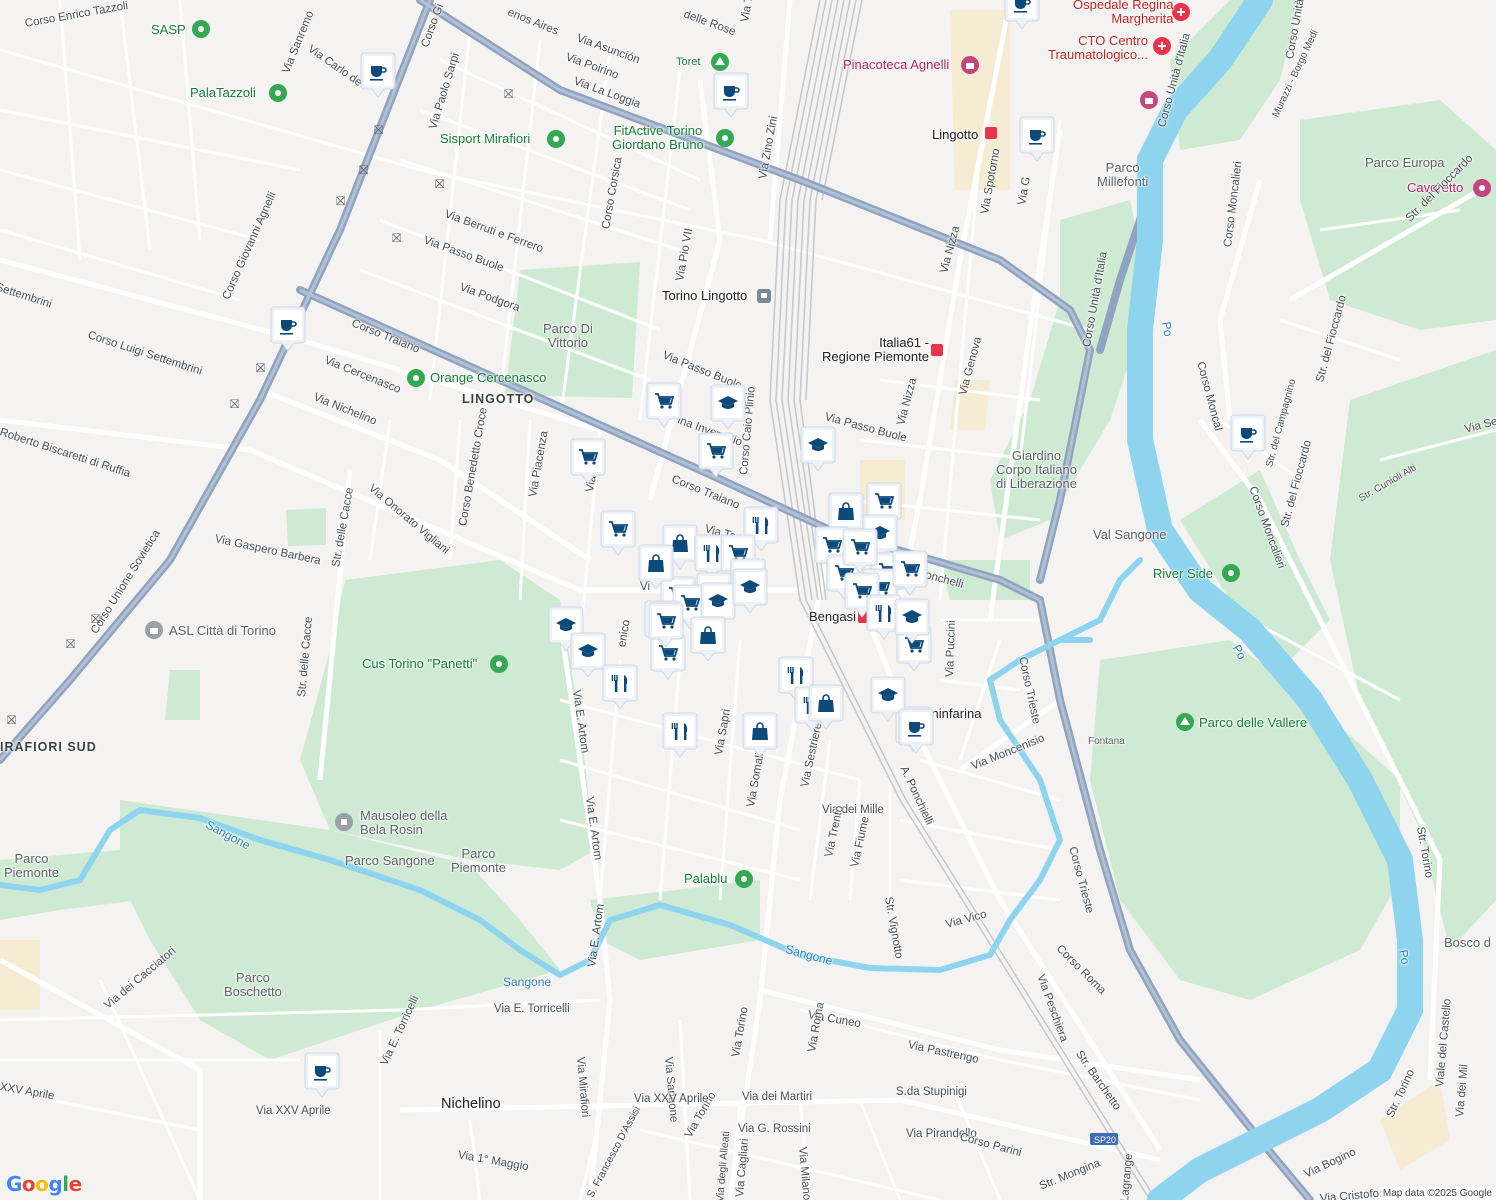  I want to click on landmark-poi-icon, so click(1482, 188).